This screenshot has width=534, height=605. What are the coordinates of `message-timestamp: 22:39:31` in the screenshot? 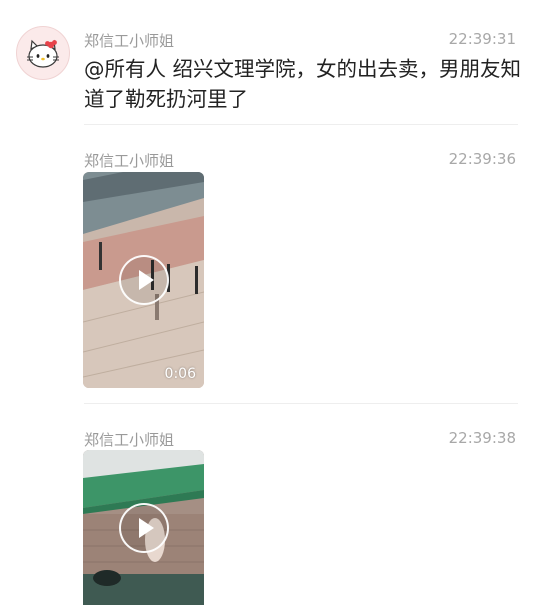 It's located at (482, 39).